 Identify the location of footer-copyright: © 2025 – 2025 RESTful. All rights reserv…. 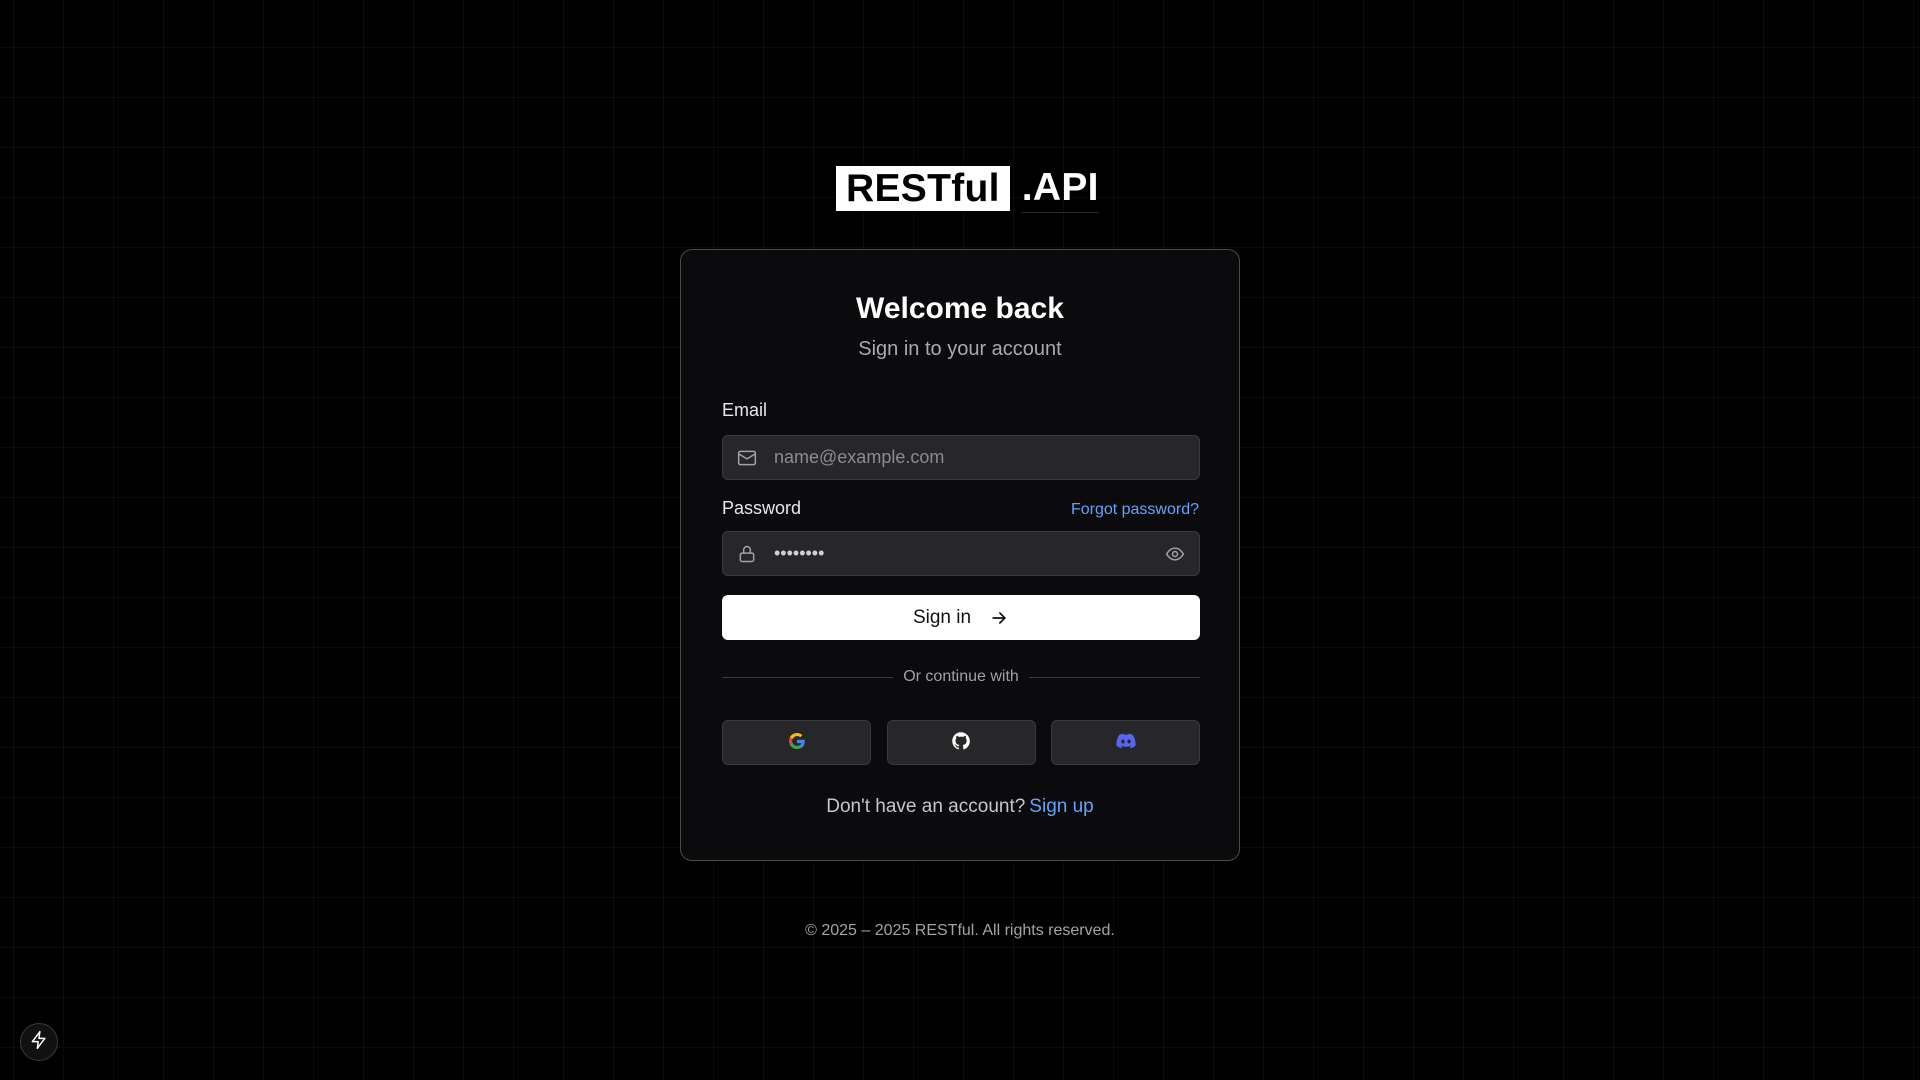
(960, 930).